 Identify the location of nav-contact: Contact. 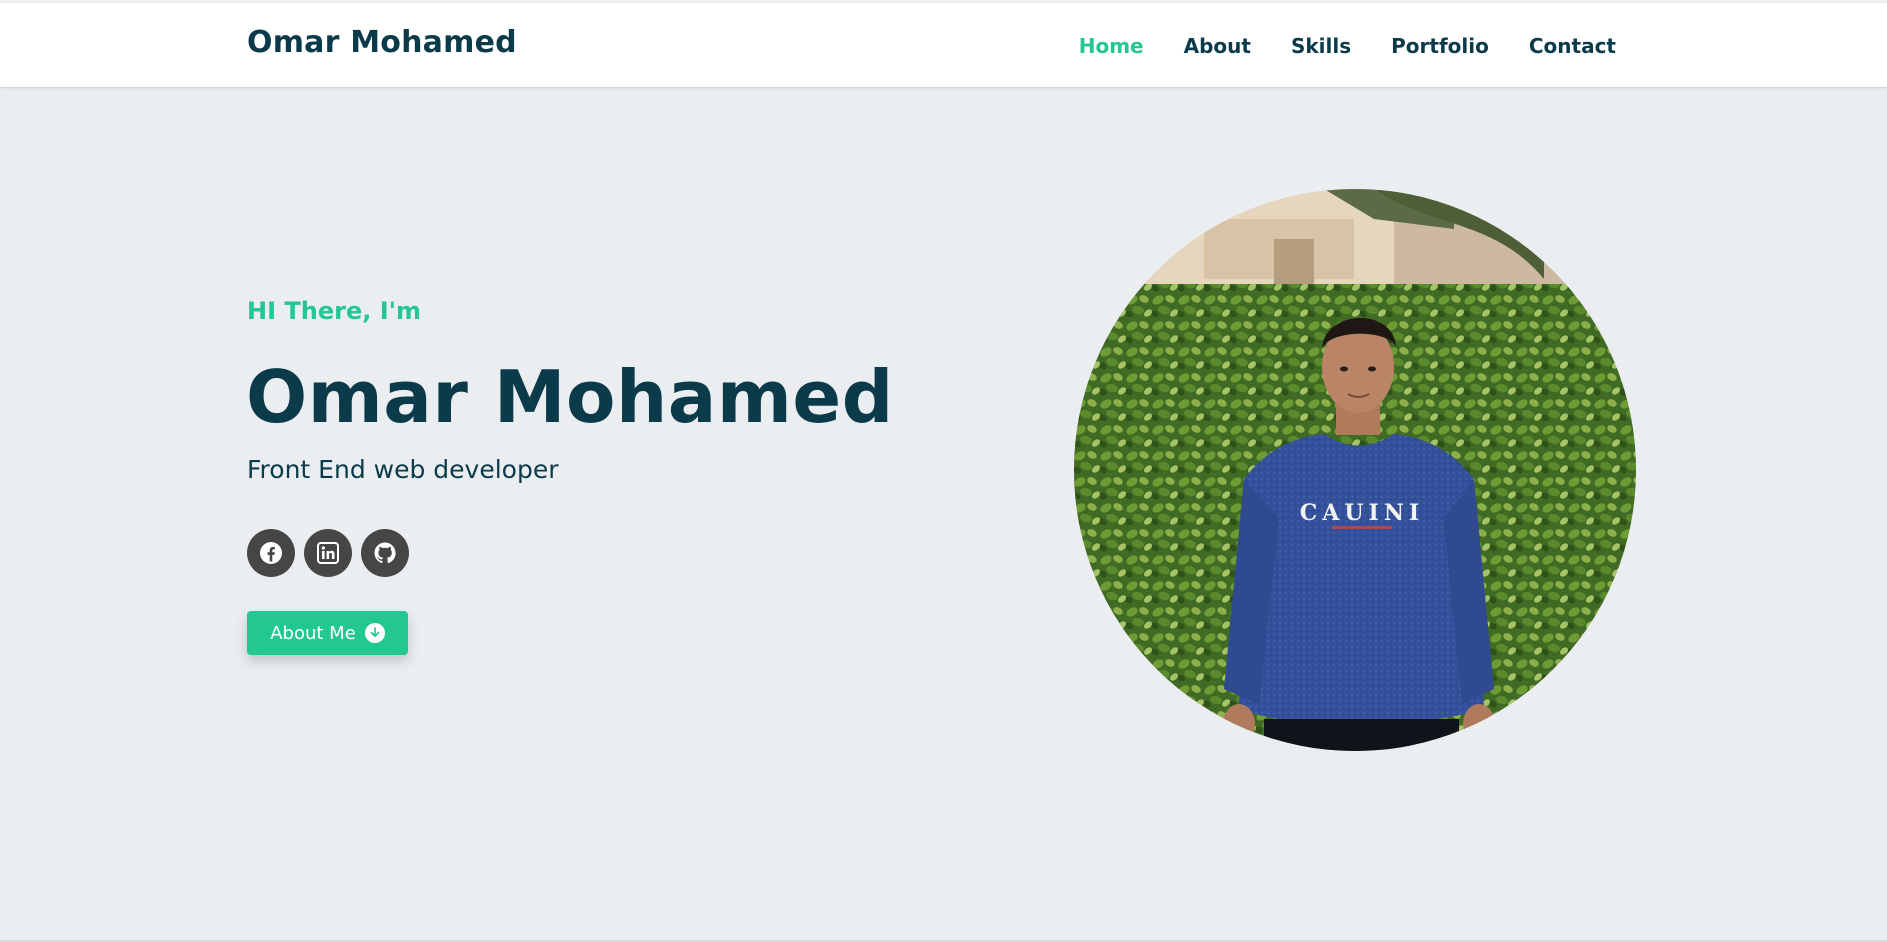
(1572, 46).